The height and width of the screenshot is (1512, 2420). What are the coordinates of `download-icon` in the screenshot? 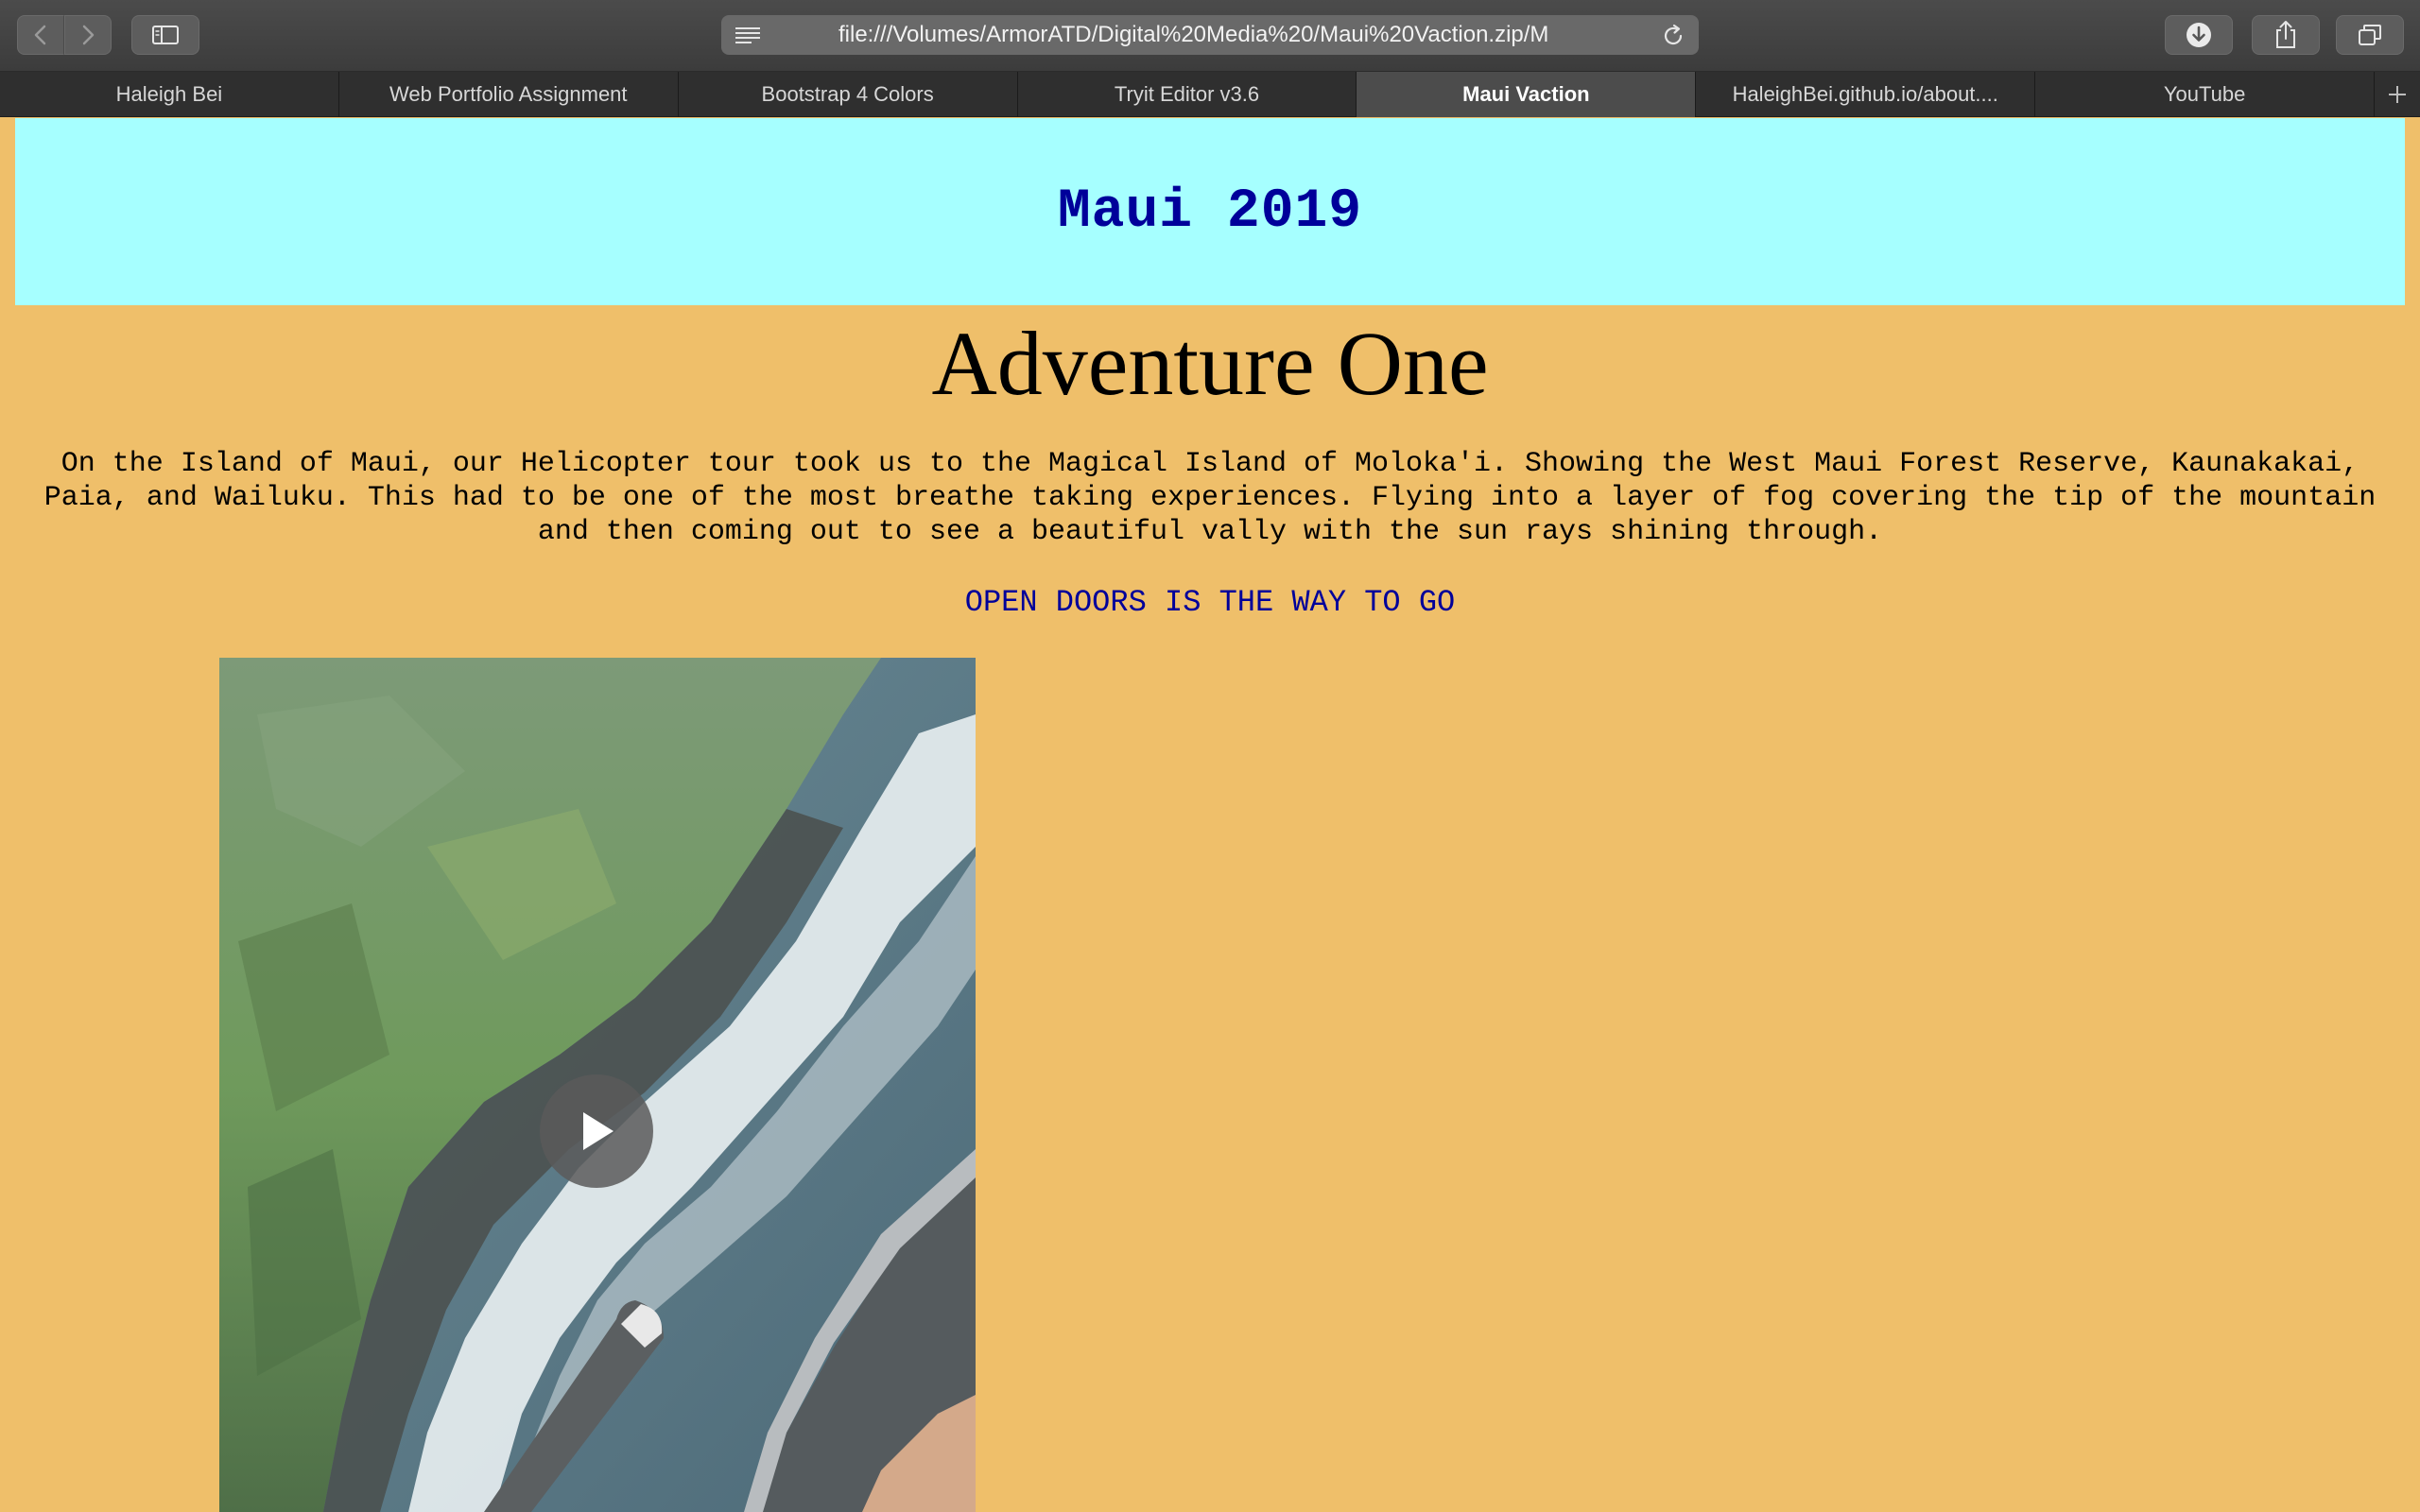 It's located at (2199, 35).